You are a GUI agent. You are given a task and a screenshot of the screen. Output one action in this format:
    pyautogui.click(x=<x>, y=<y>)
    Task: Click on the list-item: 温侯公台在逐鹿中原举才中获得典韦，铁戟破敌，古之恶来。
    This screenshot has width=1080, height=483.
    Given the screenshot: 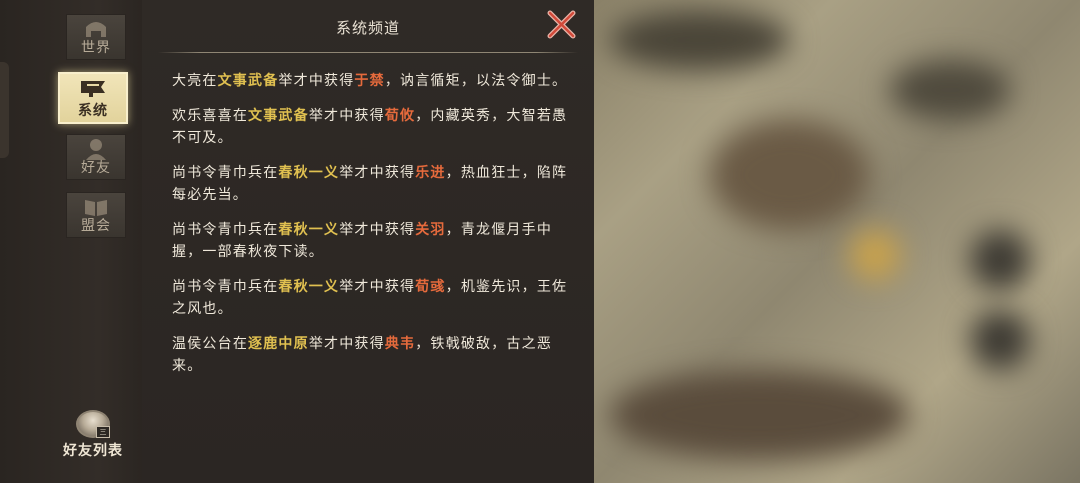 What is the action you would take?
    pyautogui.click(x=362, y=355)
    